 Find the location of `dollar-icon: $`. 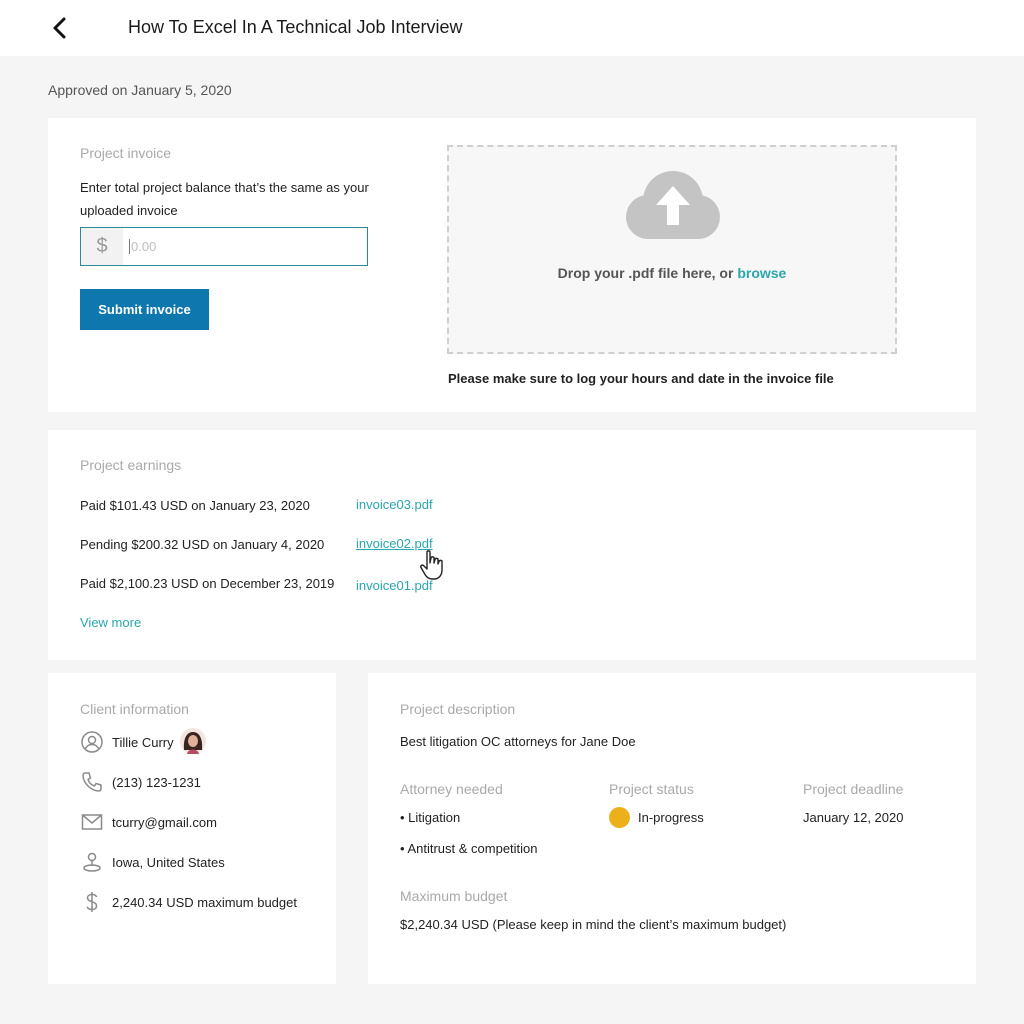

dollar-icon: $ is located at coordinates (102, 246).